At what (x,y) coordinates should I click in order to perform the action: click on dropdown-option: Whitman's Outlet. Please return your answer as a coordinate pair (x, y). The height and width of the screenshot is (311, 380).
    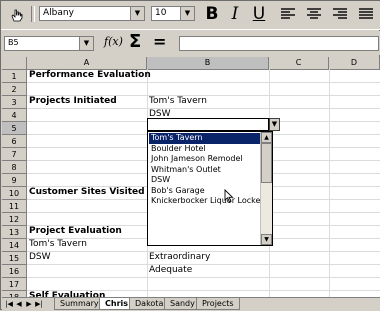
    Looking at the image, I should click on (204, 170).